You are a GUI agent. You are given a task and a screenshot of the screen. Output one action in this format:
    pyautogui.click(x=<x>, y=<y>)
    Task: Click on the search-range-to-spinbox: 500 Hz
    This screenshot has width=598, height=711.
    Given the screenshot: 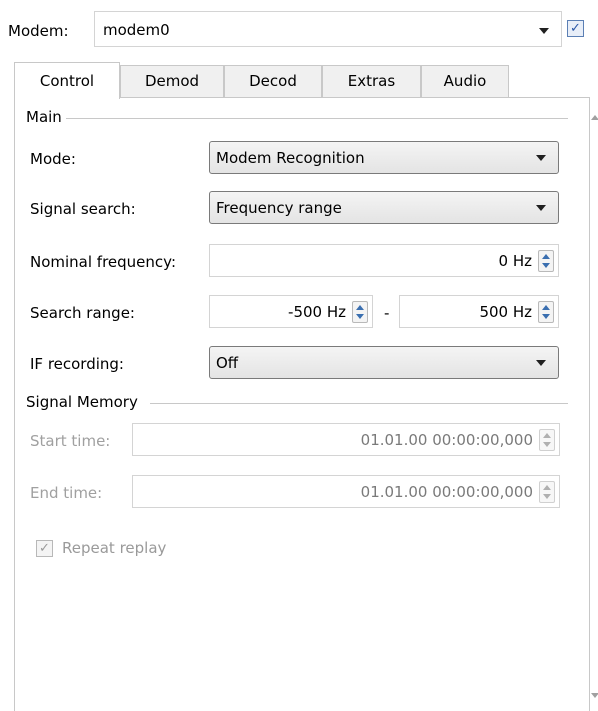 What is the action you would take?
    pyautogui.click(x=479, y=311)
    